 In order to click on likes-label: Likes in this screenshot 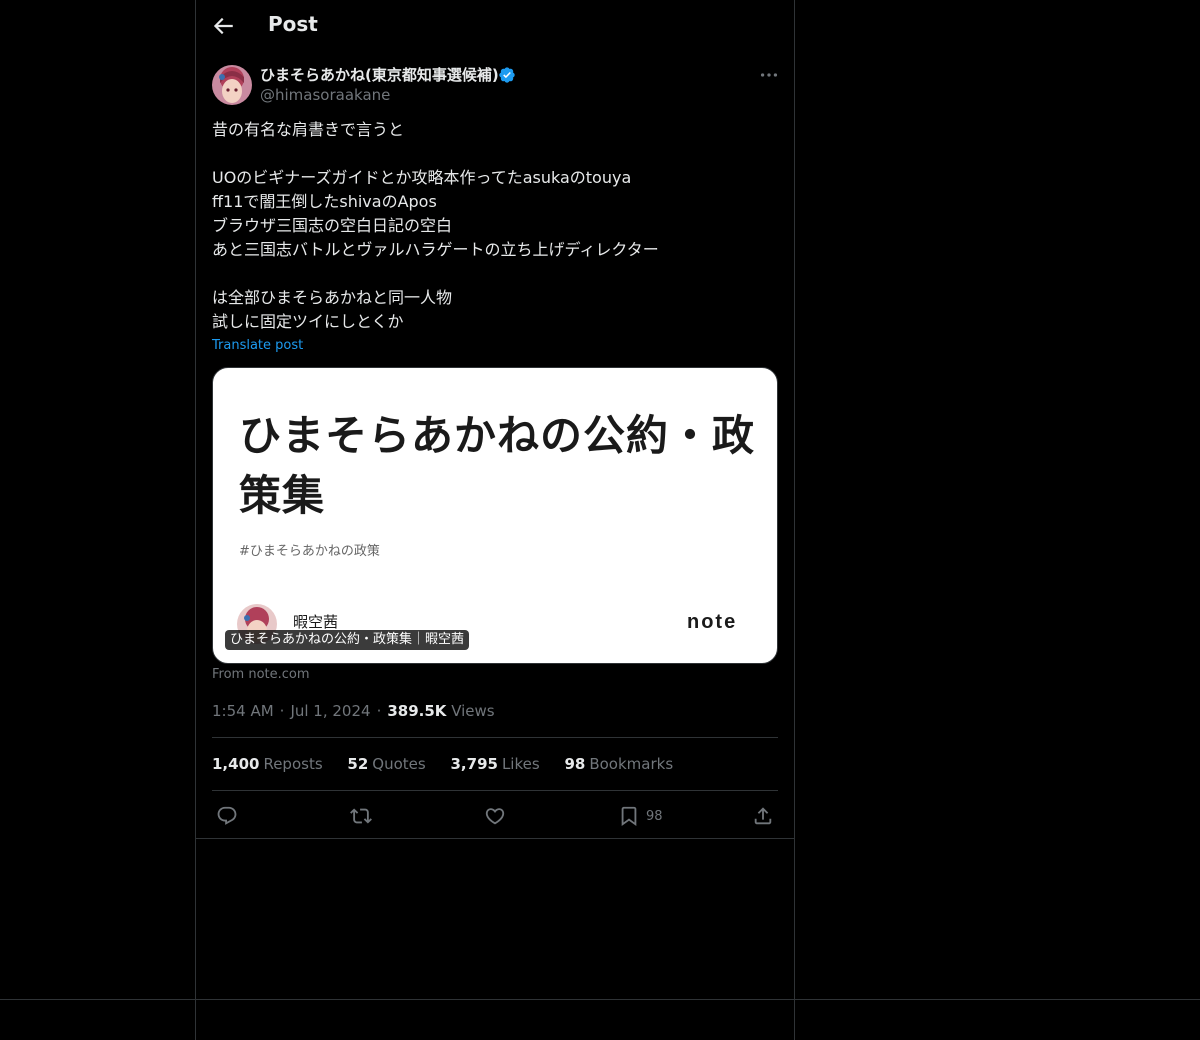, I will do `click(520, 764)`.